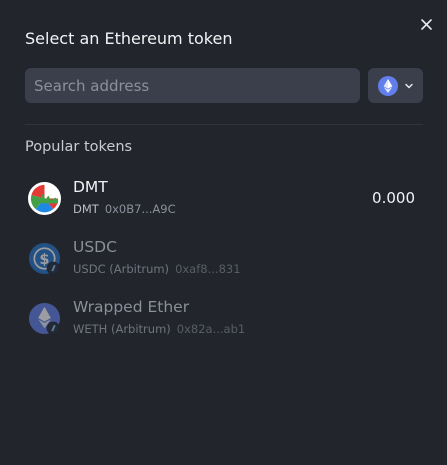 This screenshot has width=447, height=465. I want to click on token-row-usdc: $ USDC USDC (Arbitrum) 0xaf8...831, so click(223, 259).